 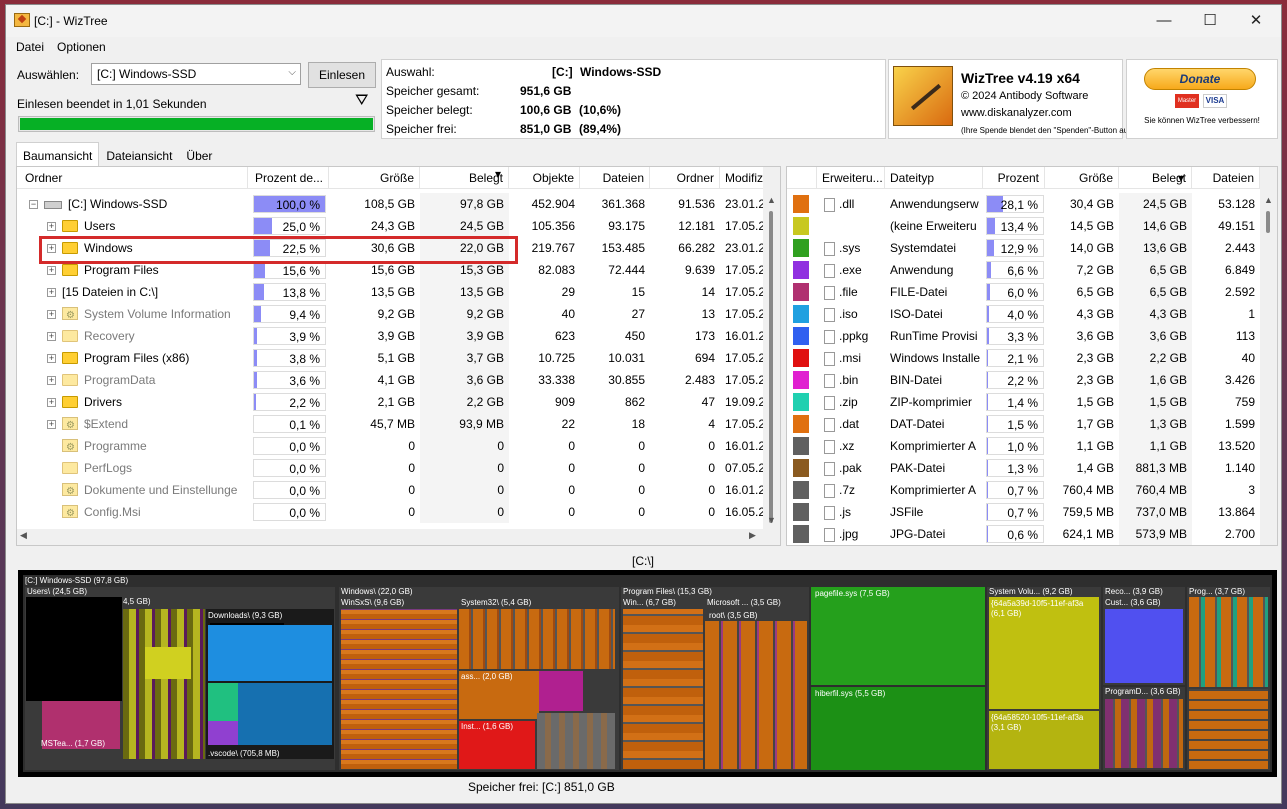 I want to click on minimize-button: —, so click(x=1164, y=21).